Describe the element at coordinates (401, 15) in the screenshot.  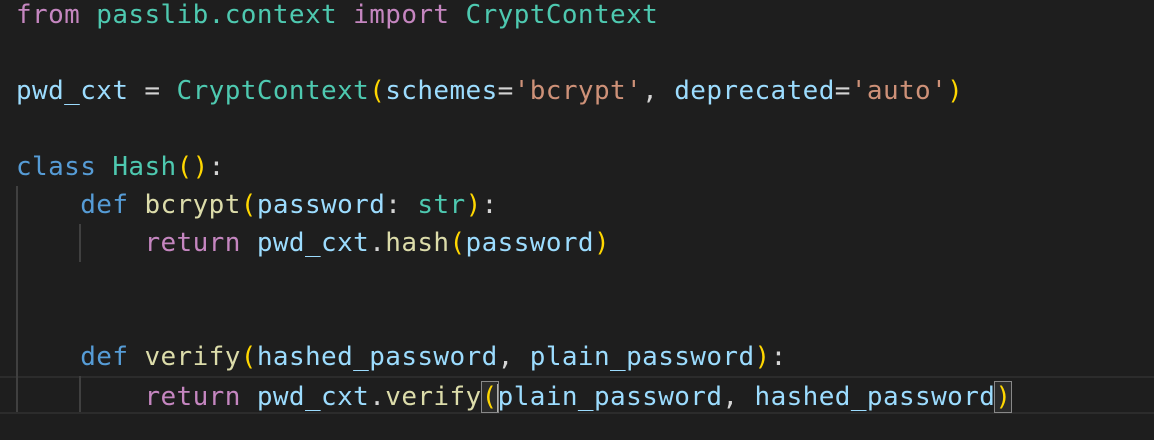
I see `code-token: import` at that location.